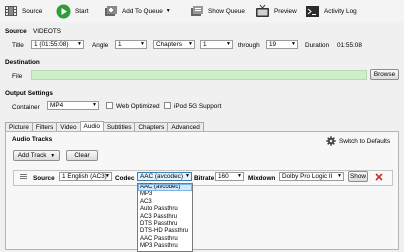 The height and width of the screenshot is (252, 404). What do you see at coordinates (169, 44) in the screenshot?
I see `range-type-value: Chapters` at bounding box center [169, 44].